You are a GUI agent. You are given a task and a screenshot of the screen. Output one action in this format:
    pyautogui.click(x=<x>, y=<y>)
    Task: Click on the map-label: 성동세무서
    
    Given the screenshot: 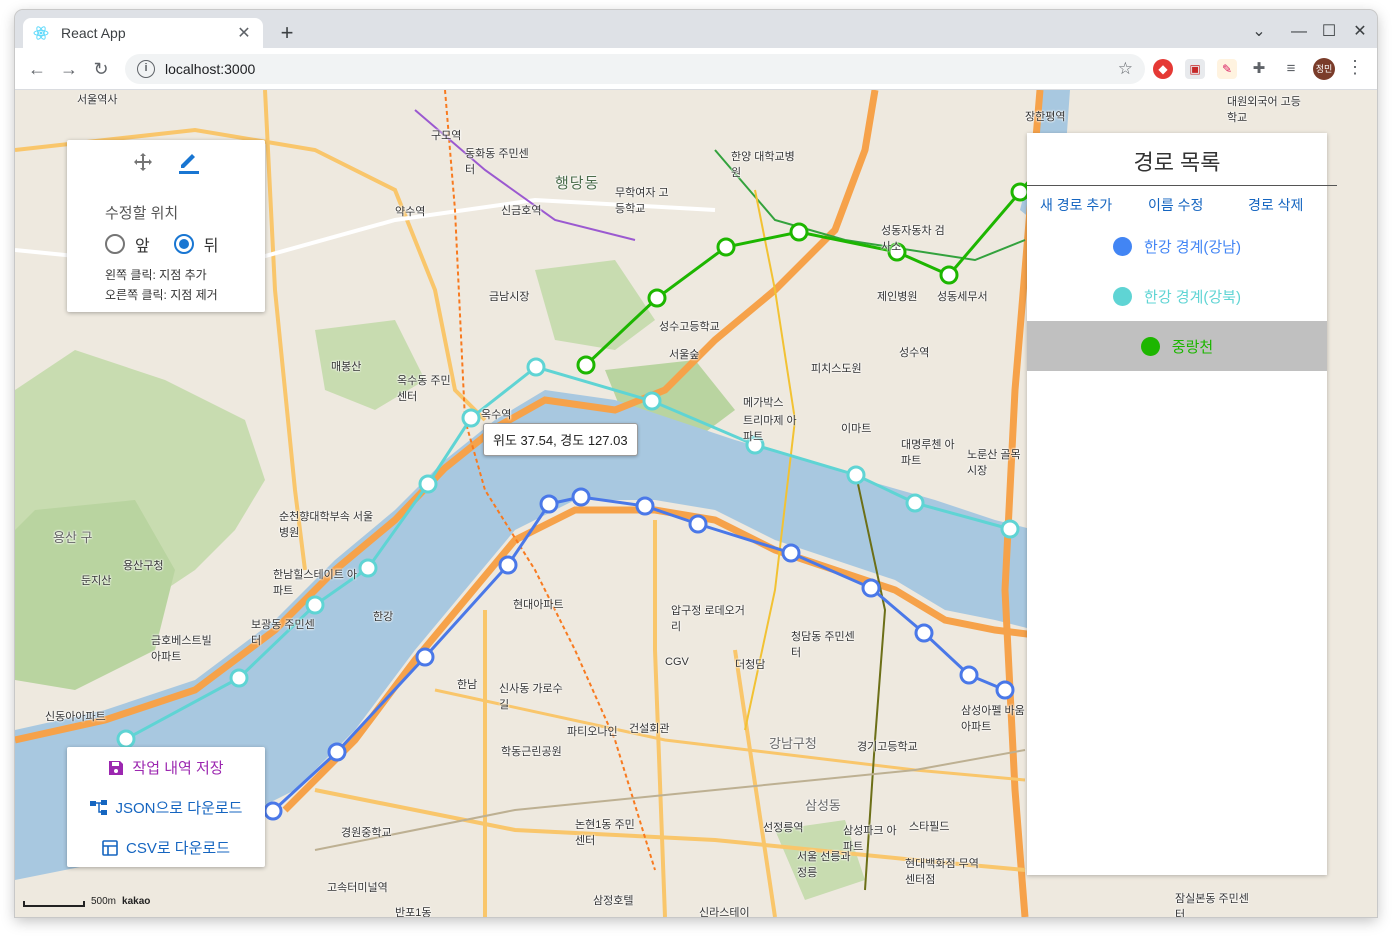 What is the action you would take?
    pyautogui.click(x=962, y=297)
    